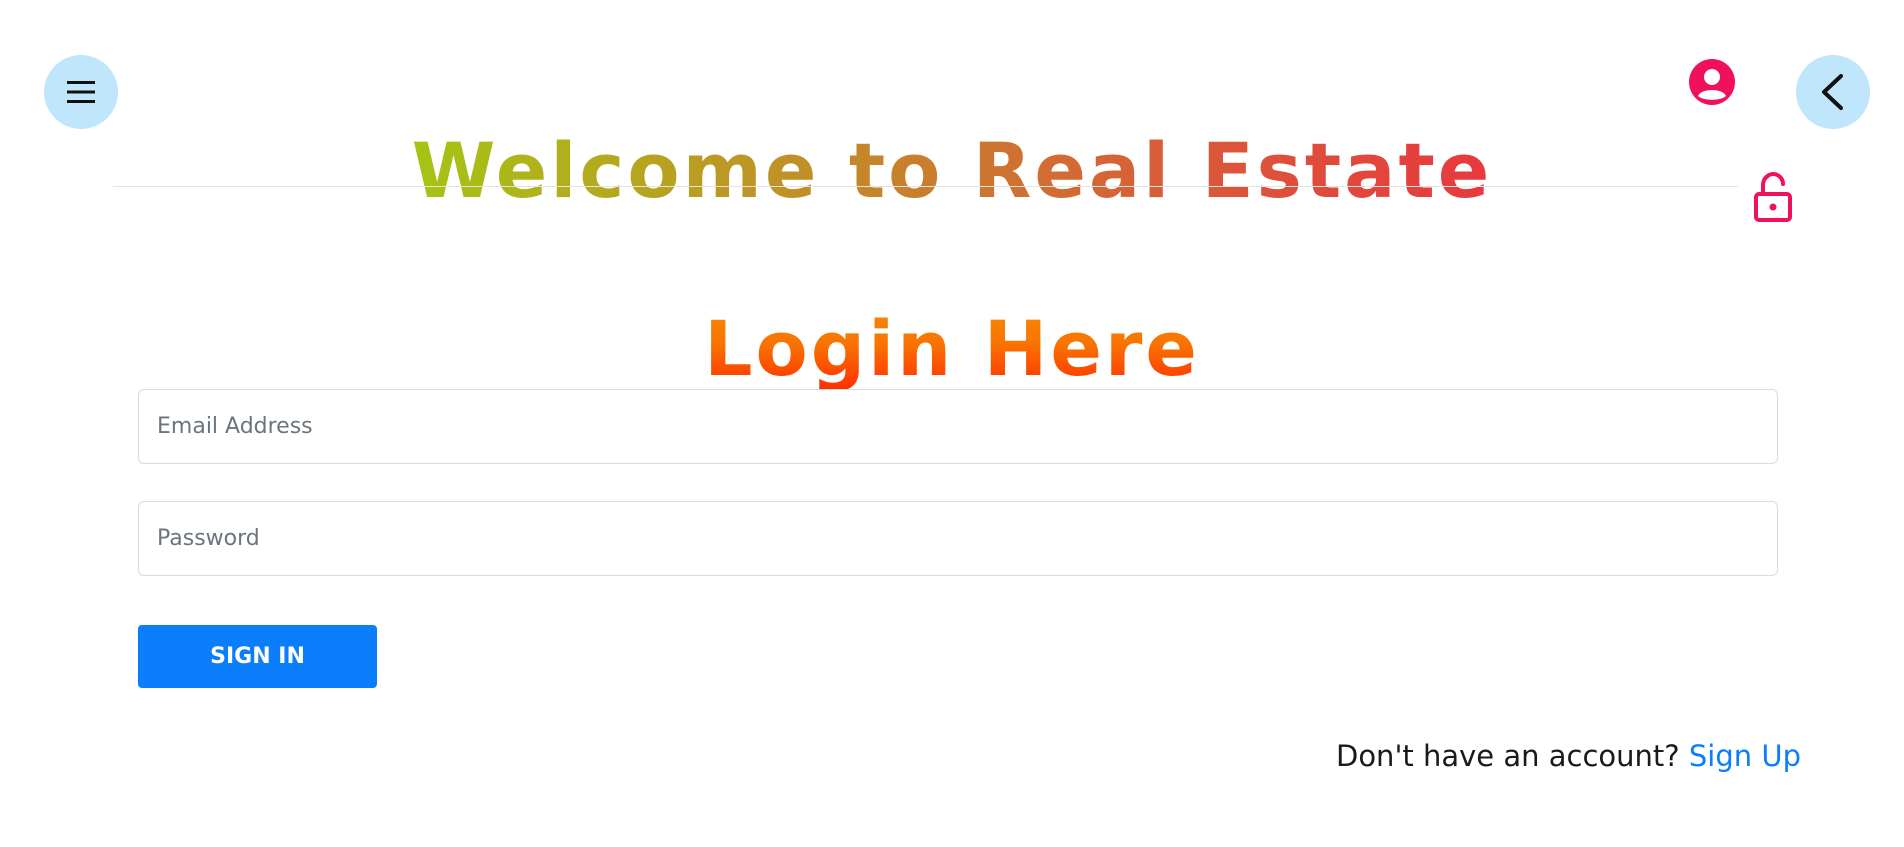  I want to click on hamburger-menu-icon, so click(81, 92).